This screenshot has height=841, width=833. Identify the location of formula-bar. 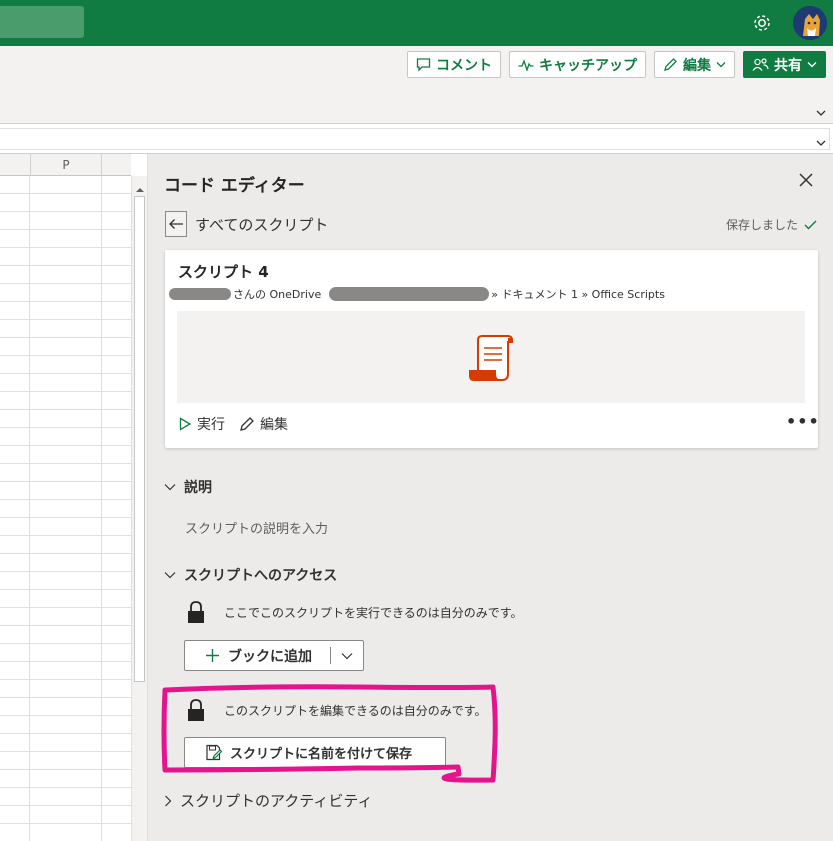
(416, 139).